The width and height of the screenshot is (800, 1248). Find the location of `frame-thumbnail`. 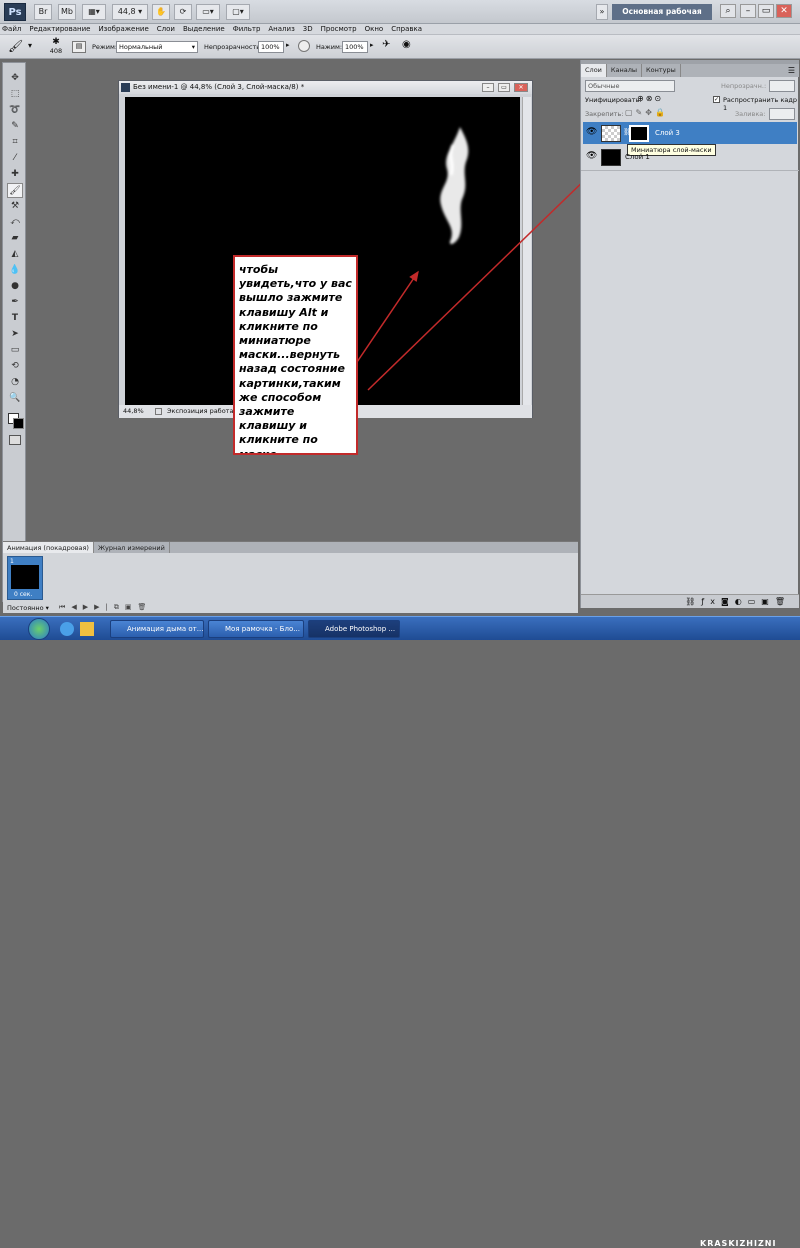

frame-thumbnail is located at coordinates (25, 577).